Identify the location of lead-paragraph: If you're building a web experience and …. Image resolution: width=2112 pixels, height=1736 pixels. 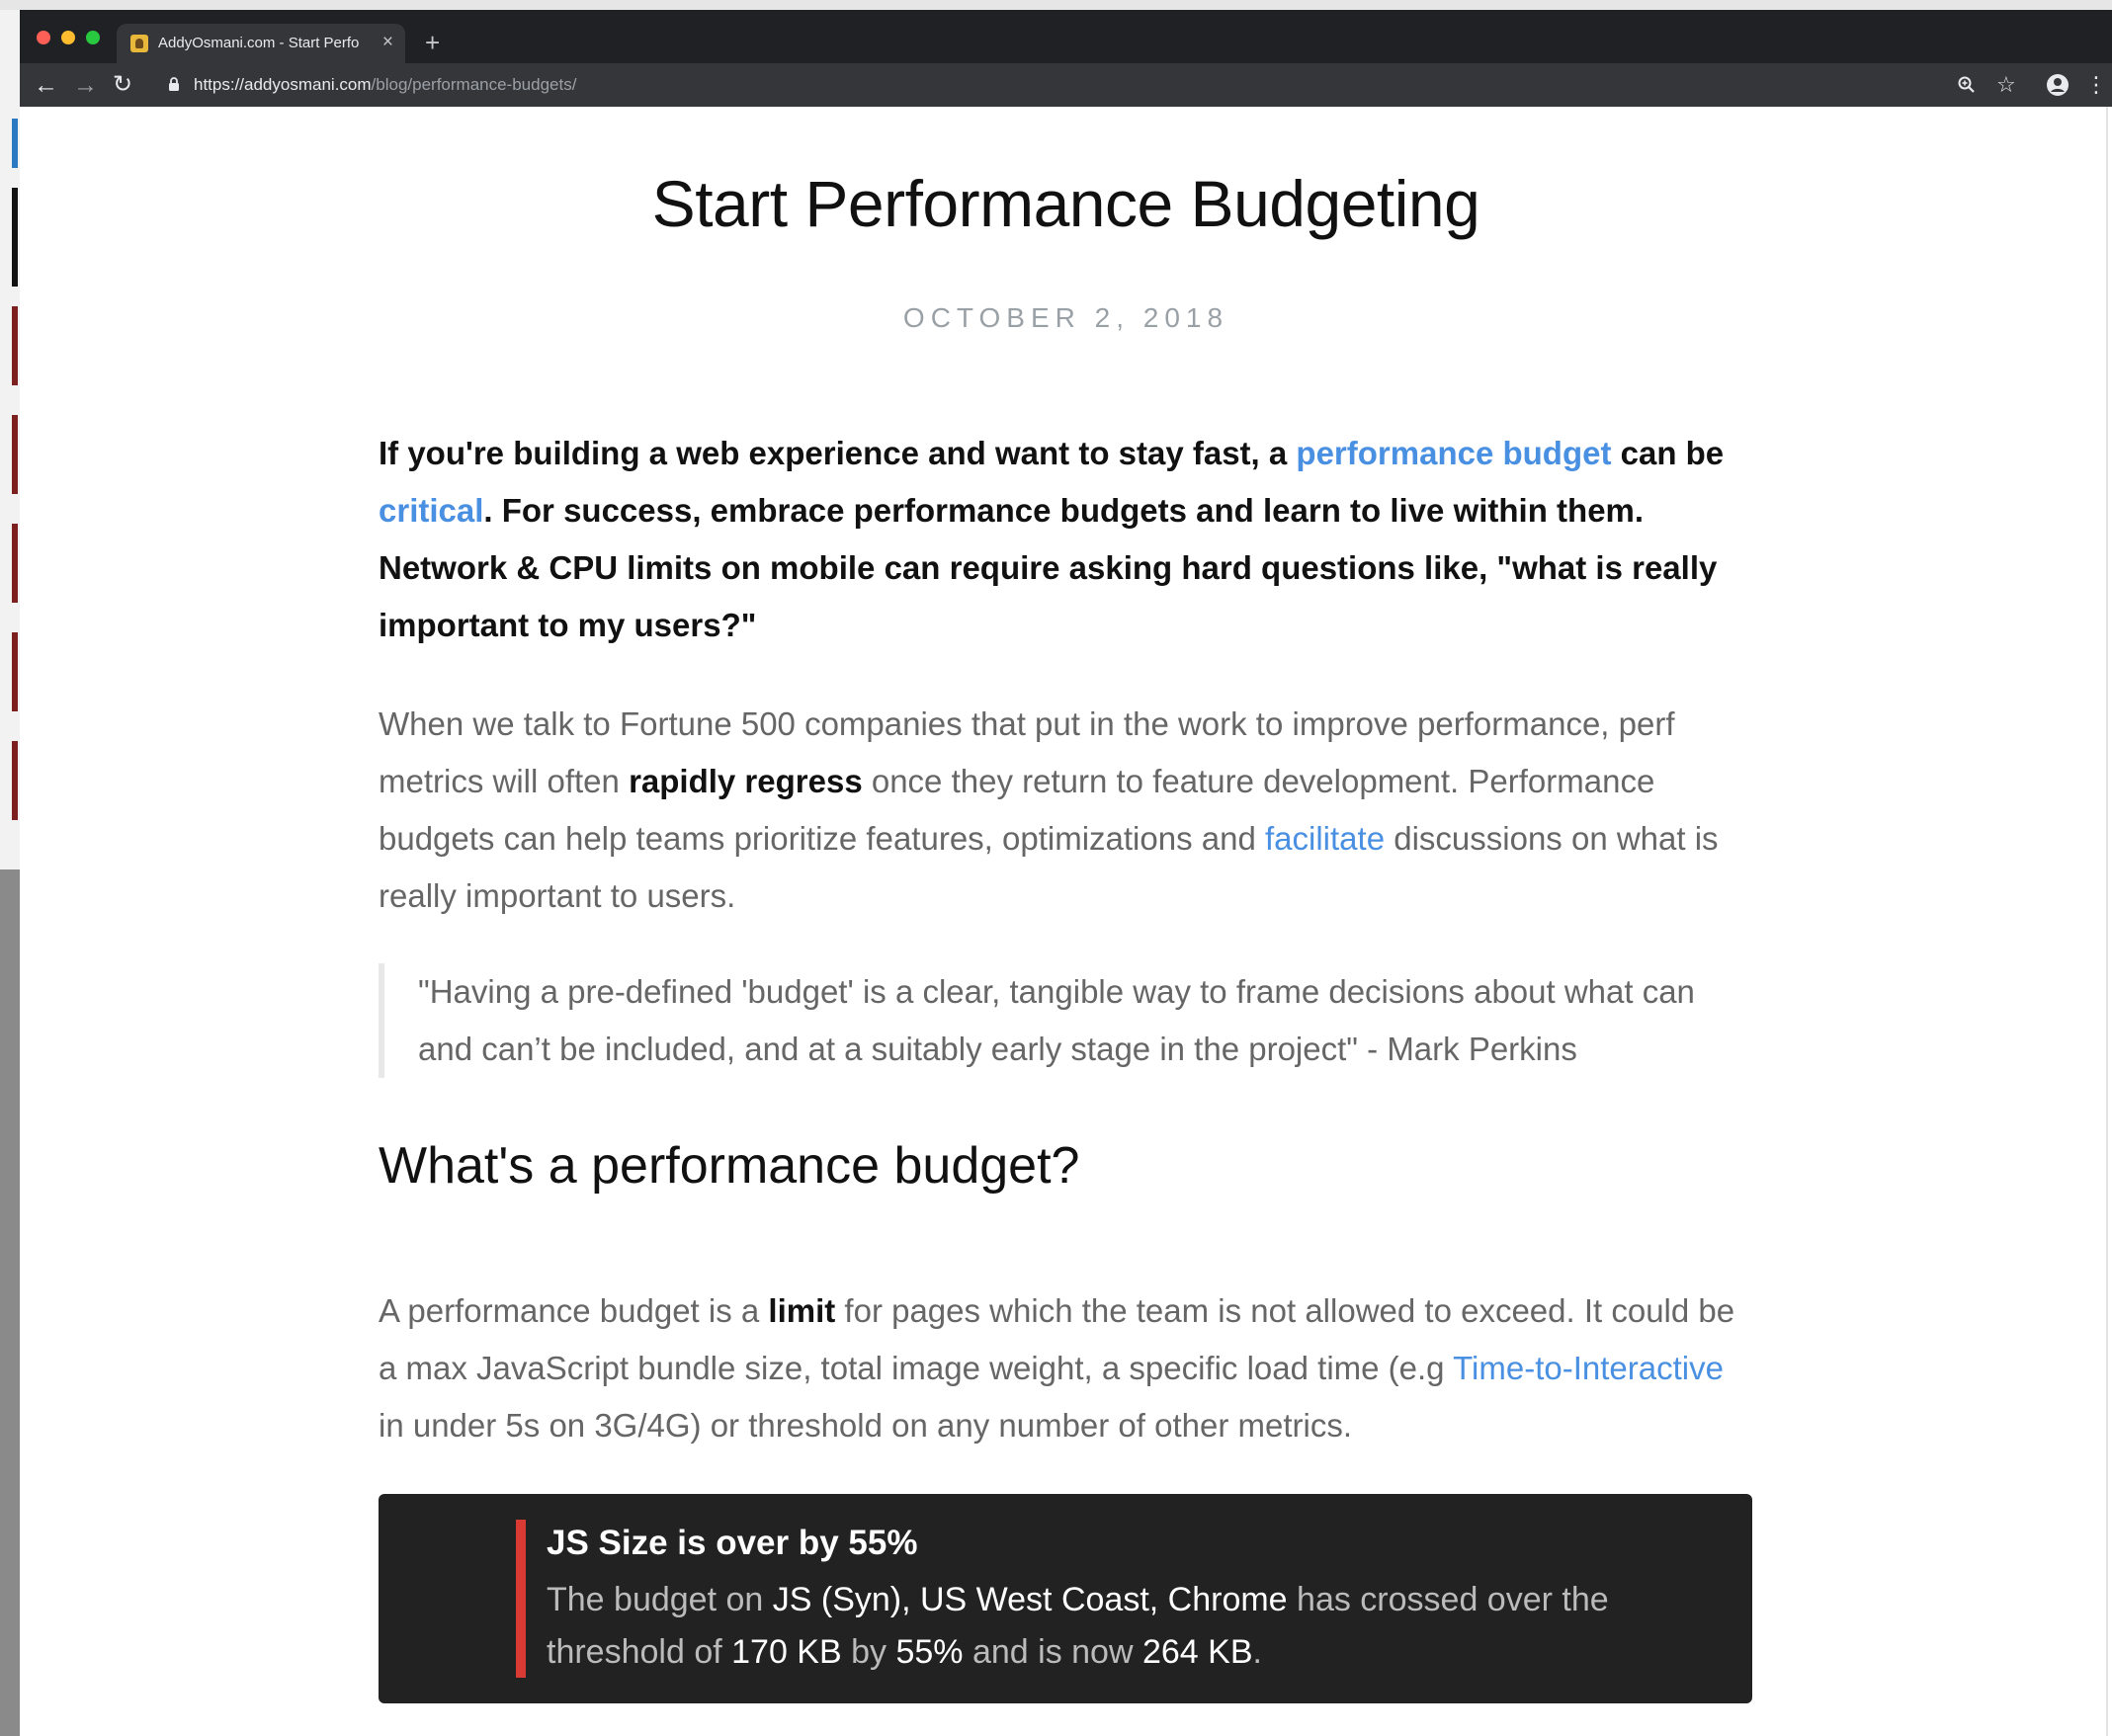
(1065, 539).